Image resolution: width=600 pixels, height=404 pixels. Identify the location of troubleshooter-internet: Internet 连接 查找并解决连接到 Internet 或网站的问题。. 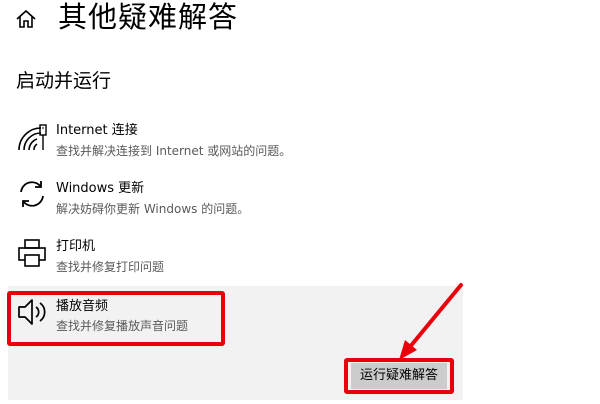
(235, 143).